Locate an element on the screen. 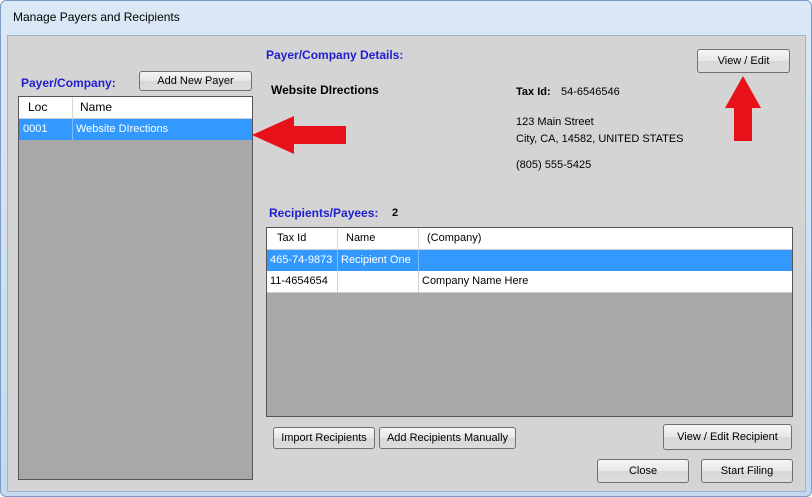  recipient-row: 11-4654654 Company Name Here is located at coordinates (529, 282).